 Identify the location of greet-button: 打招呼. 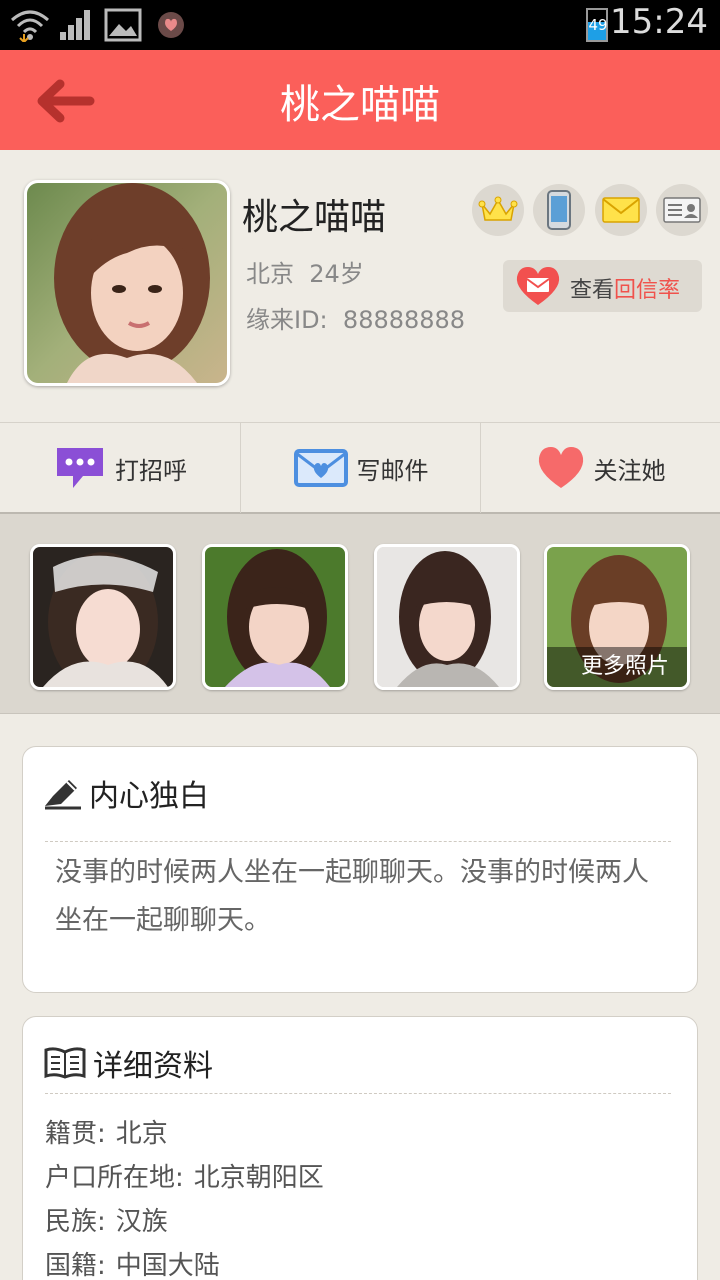
(120, 468).